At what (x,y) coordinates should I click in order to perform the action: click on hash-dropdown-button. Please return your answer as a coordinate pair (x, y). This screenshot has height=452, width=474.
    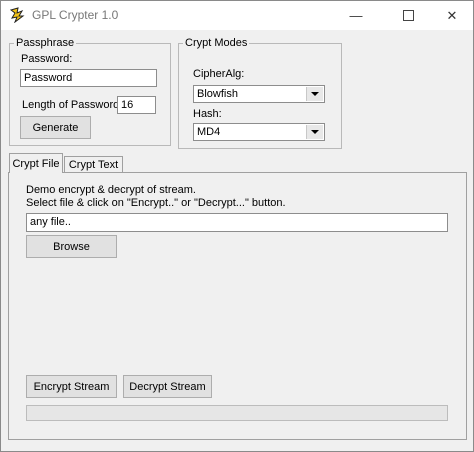
    Looking at the image, I should click on (314, 132).